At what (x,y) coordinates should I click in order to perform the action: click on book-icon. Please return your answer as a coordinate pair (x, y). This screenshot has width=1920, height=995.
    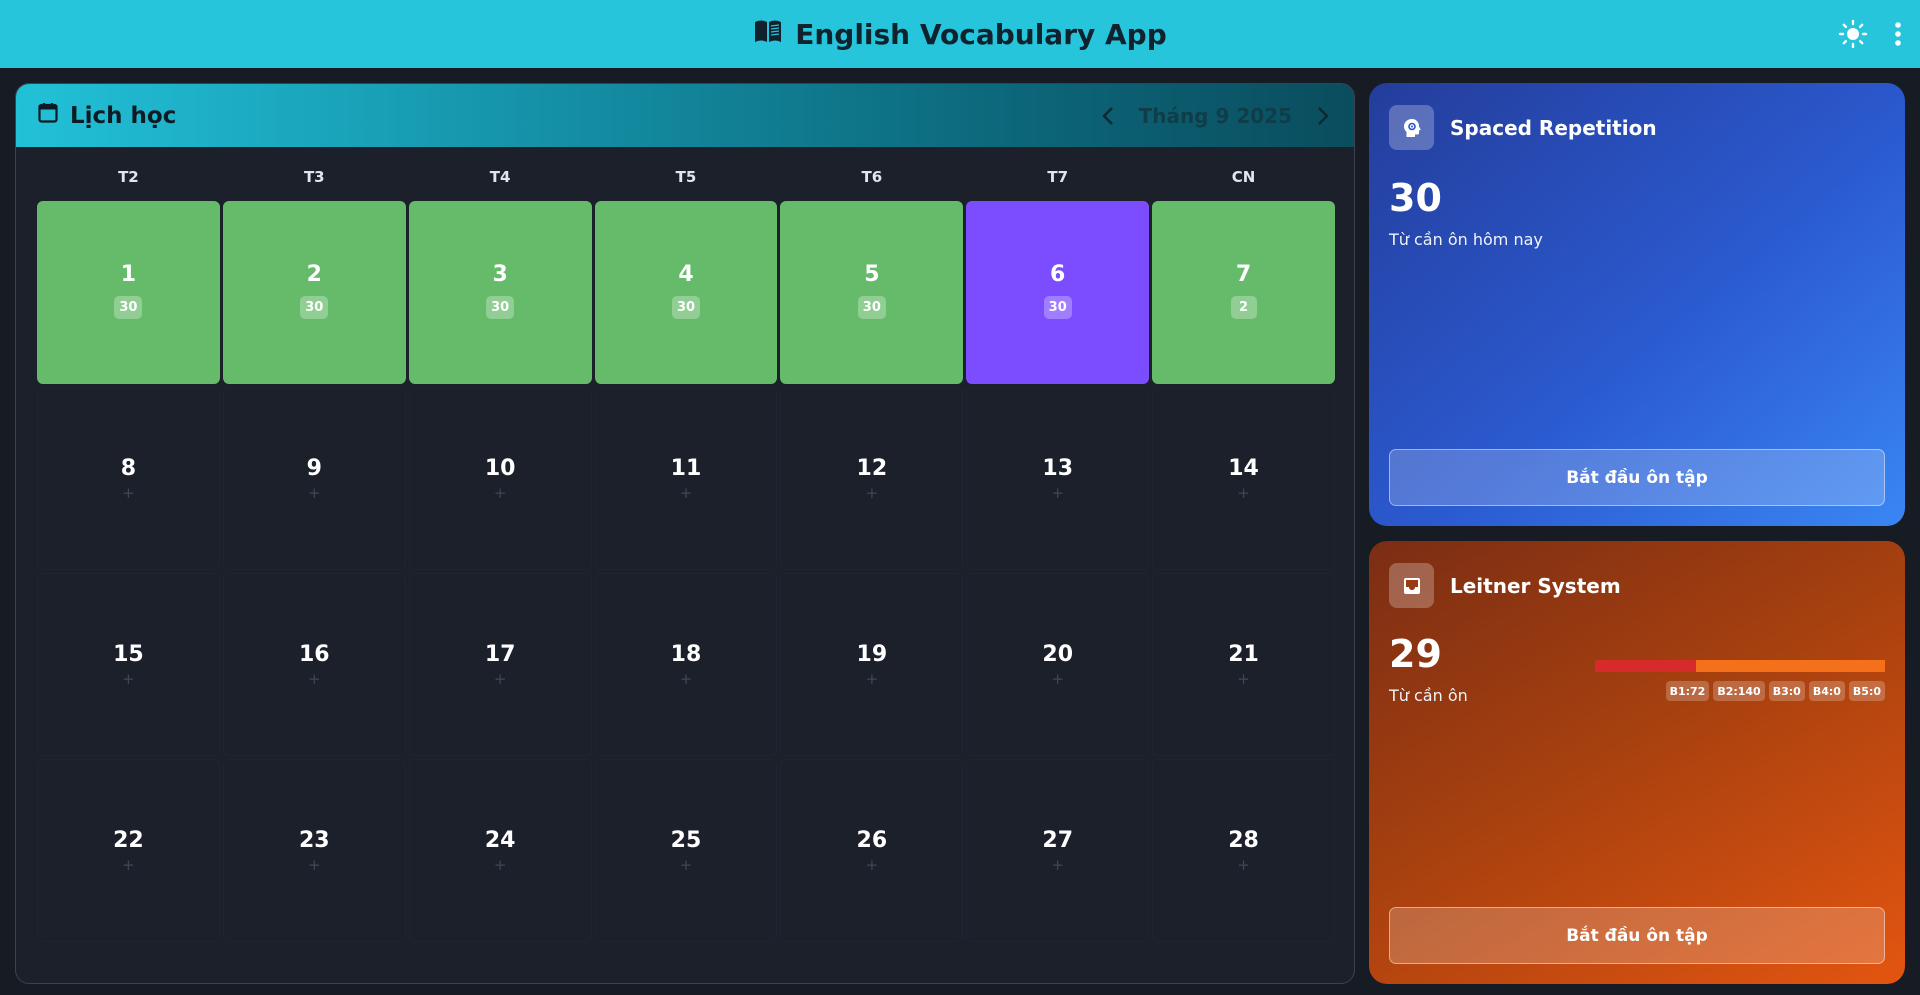
    Looking at the image, I should click on (768, 34).